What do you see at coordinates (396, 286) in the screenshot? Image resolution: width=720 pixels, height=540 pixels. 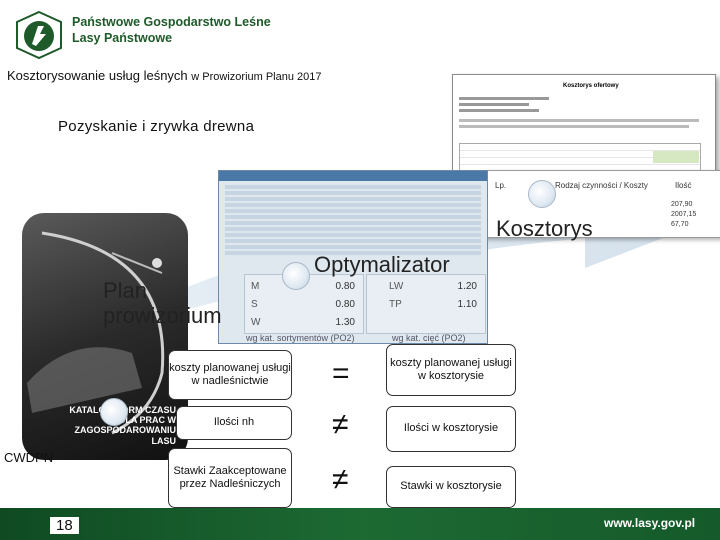 I see `coef-label-lw: LW` at bounding box center [396, 286].